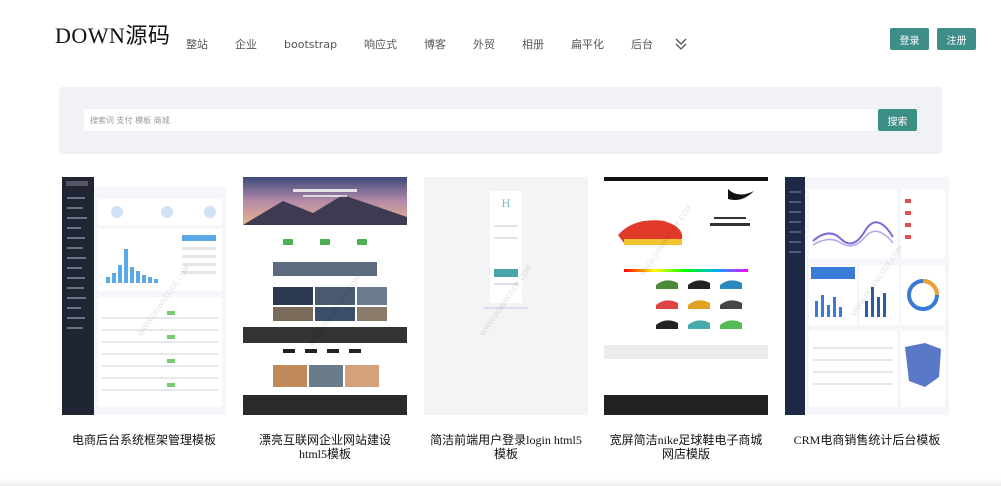 This screenshot has height=486, width=1001. I want to click on template-title: 电商后台系统框架管理模板, so click(144, 440).